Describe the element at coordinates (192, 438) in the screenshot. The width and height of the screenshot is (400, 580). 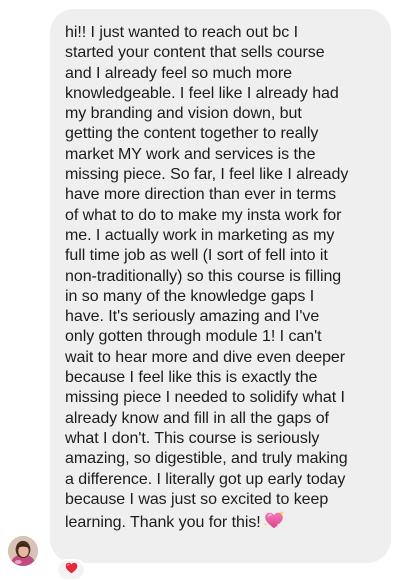
I see `message-line: what I don't. This course is seriously` at that location.